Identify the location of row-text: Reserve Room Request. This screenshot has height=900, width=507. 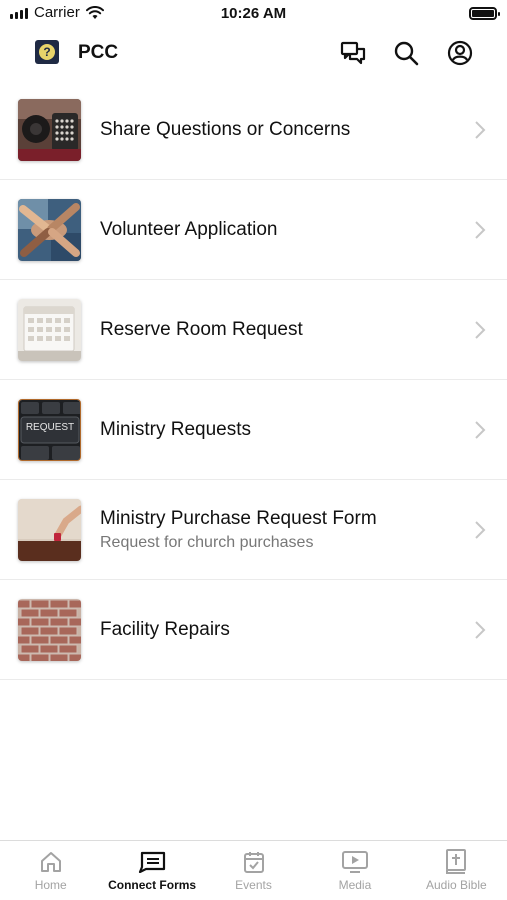
(278, 329).